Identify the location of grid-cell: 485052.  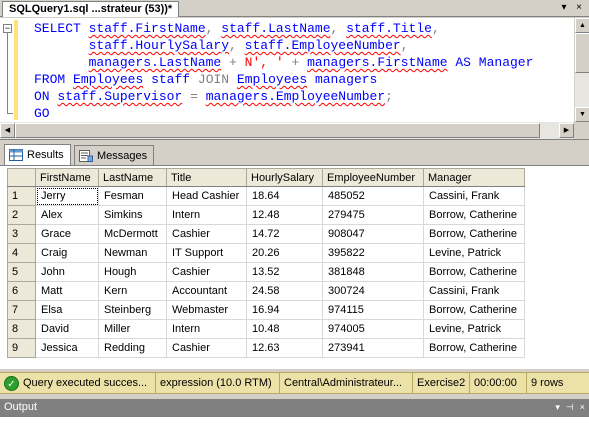
(373, 196).